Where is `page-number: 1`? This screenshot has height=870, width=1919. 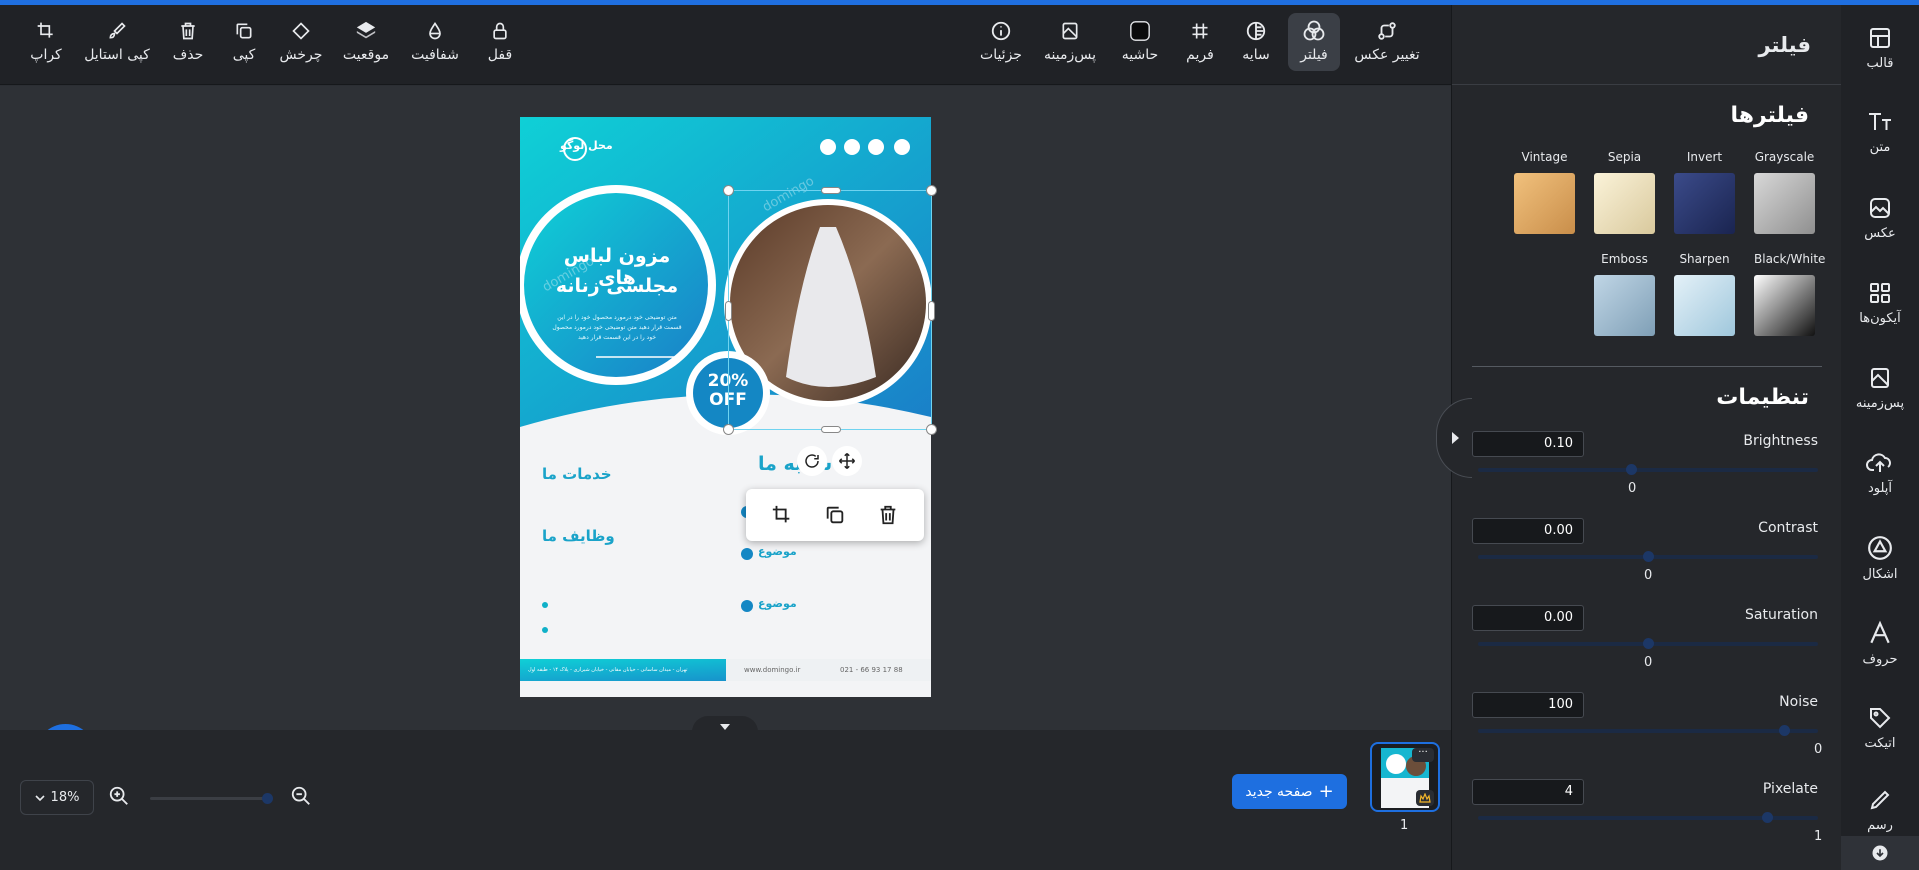
page-number: 1 is located at coordinates (1404, 825).